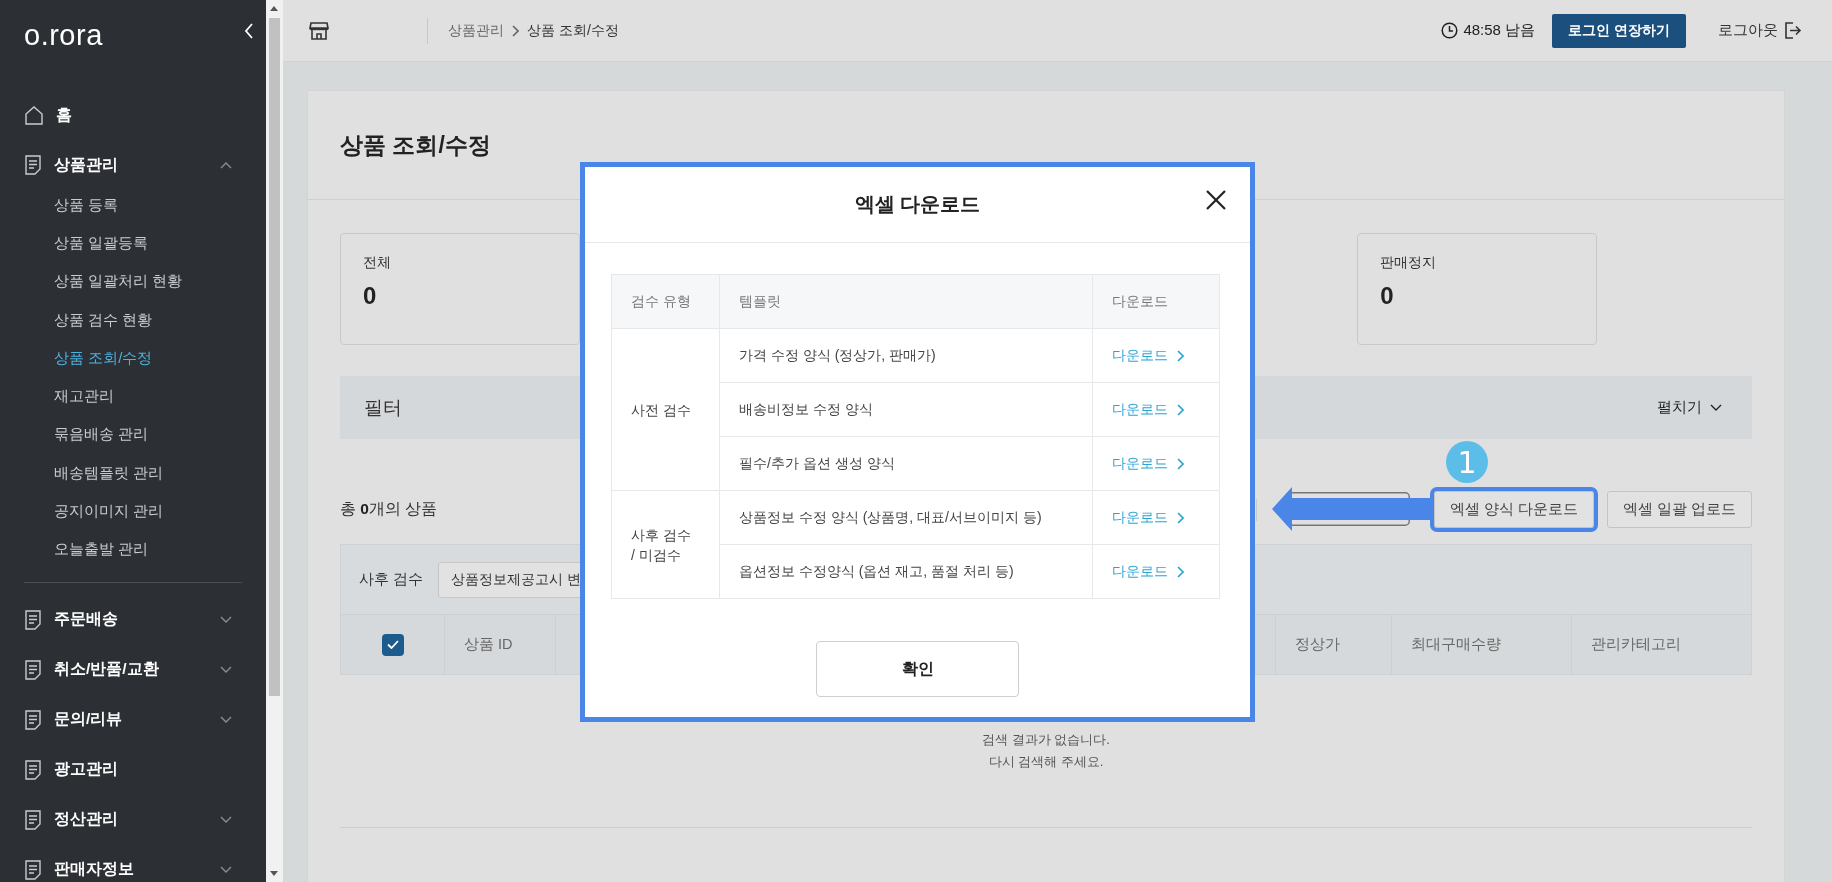  I want to click on submenu-item: 상품 일괄등록, so click(101, 243).